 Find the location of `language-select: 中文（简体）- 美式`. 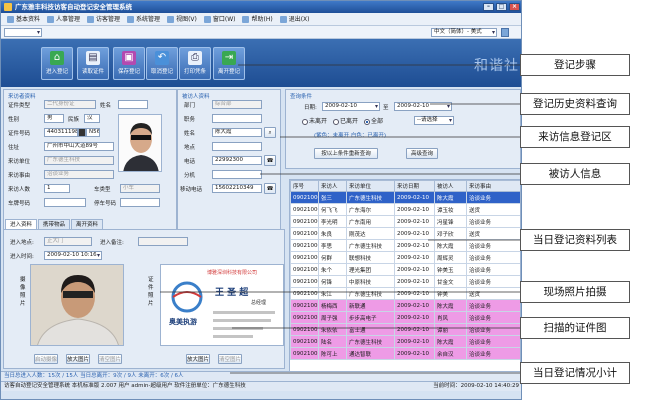

language-select: 中文（简体）- 美式 is located at coordinates (464, 32).